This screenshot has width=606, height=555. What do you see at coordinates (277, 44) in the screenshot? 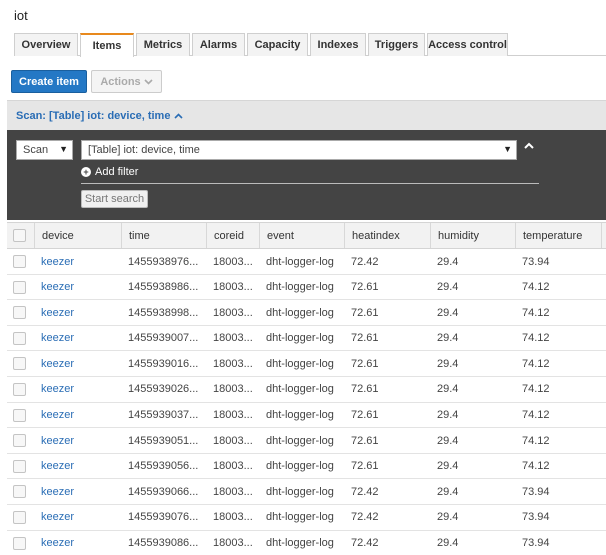
I see `tab-capacity: Capacity` at bounding box center [277, 44].